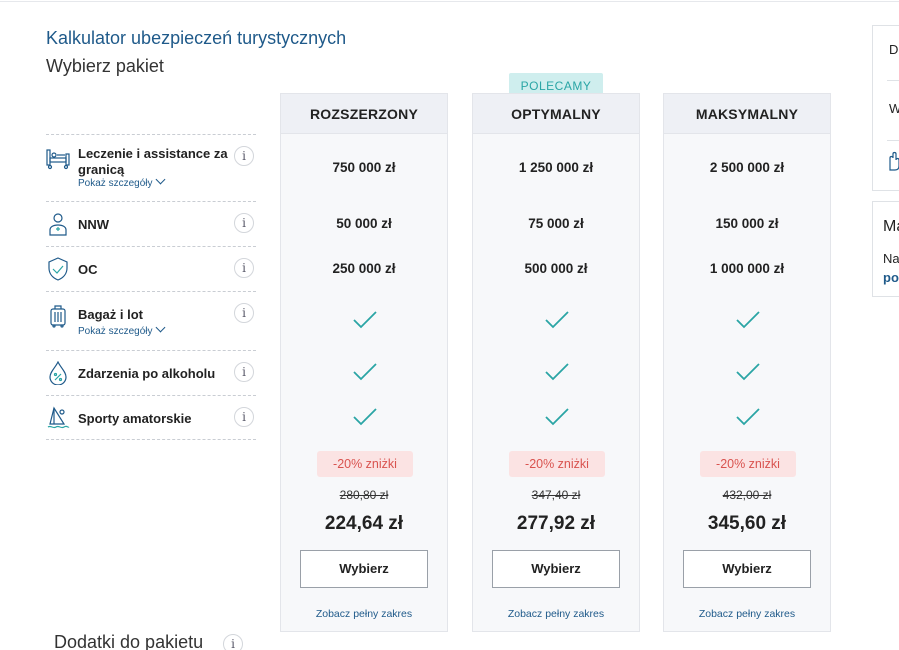 The height and width of the screenshot is (650, 899). Describe the element at coordinates (105, 66) in the screenshot. I see `choose-package-heading: Wybierz pakiet` at that location.